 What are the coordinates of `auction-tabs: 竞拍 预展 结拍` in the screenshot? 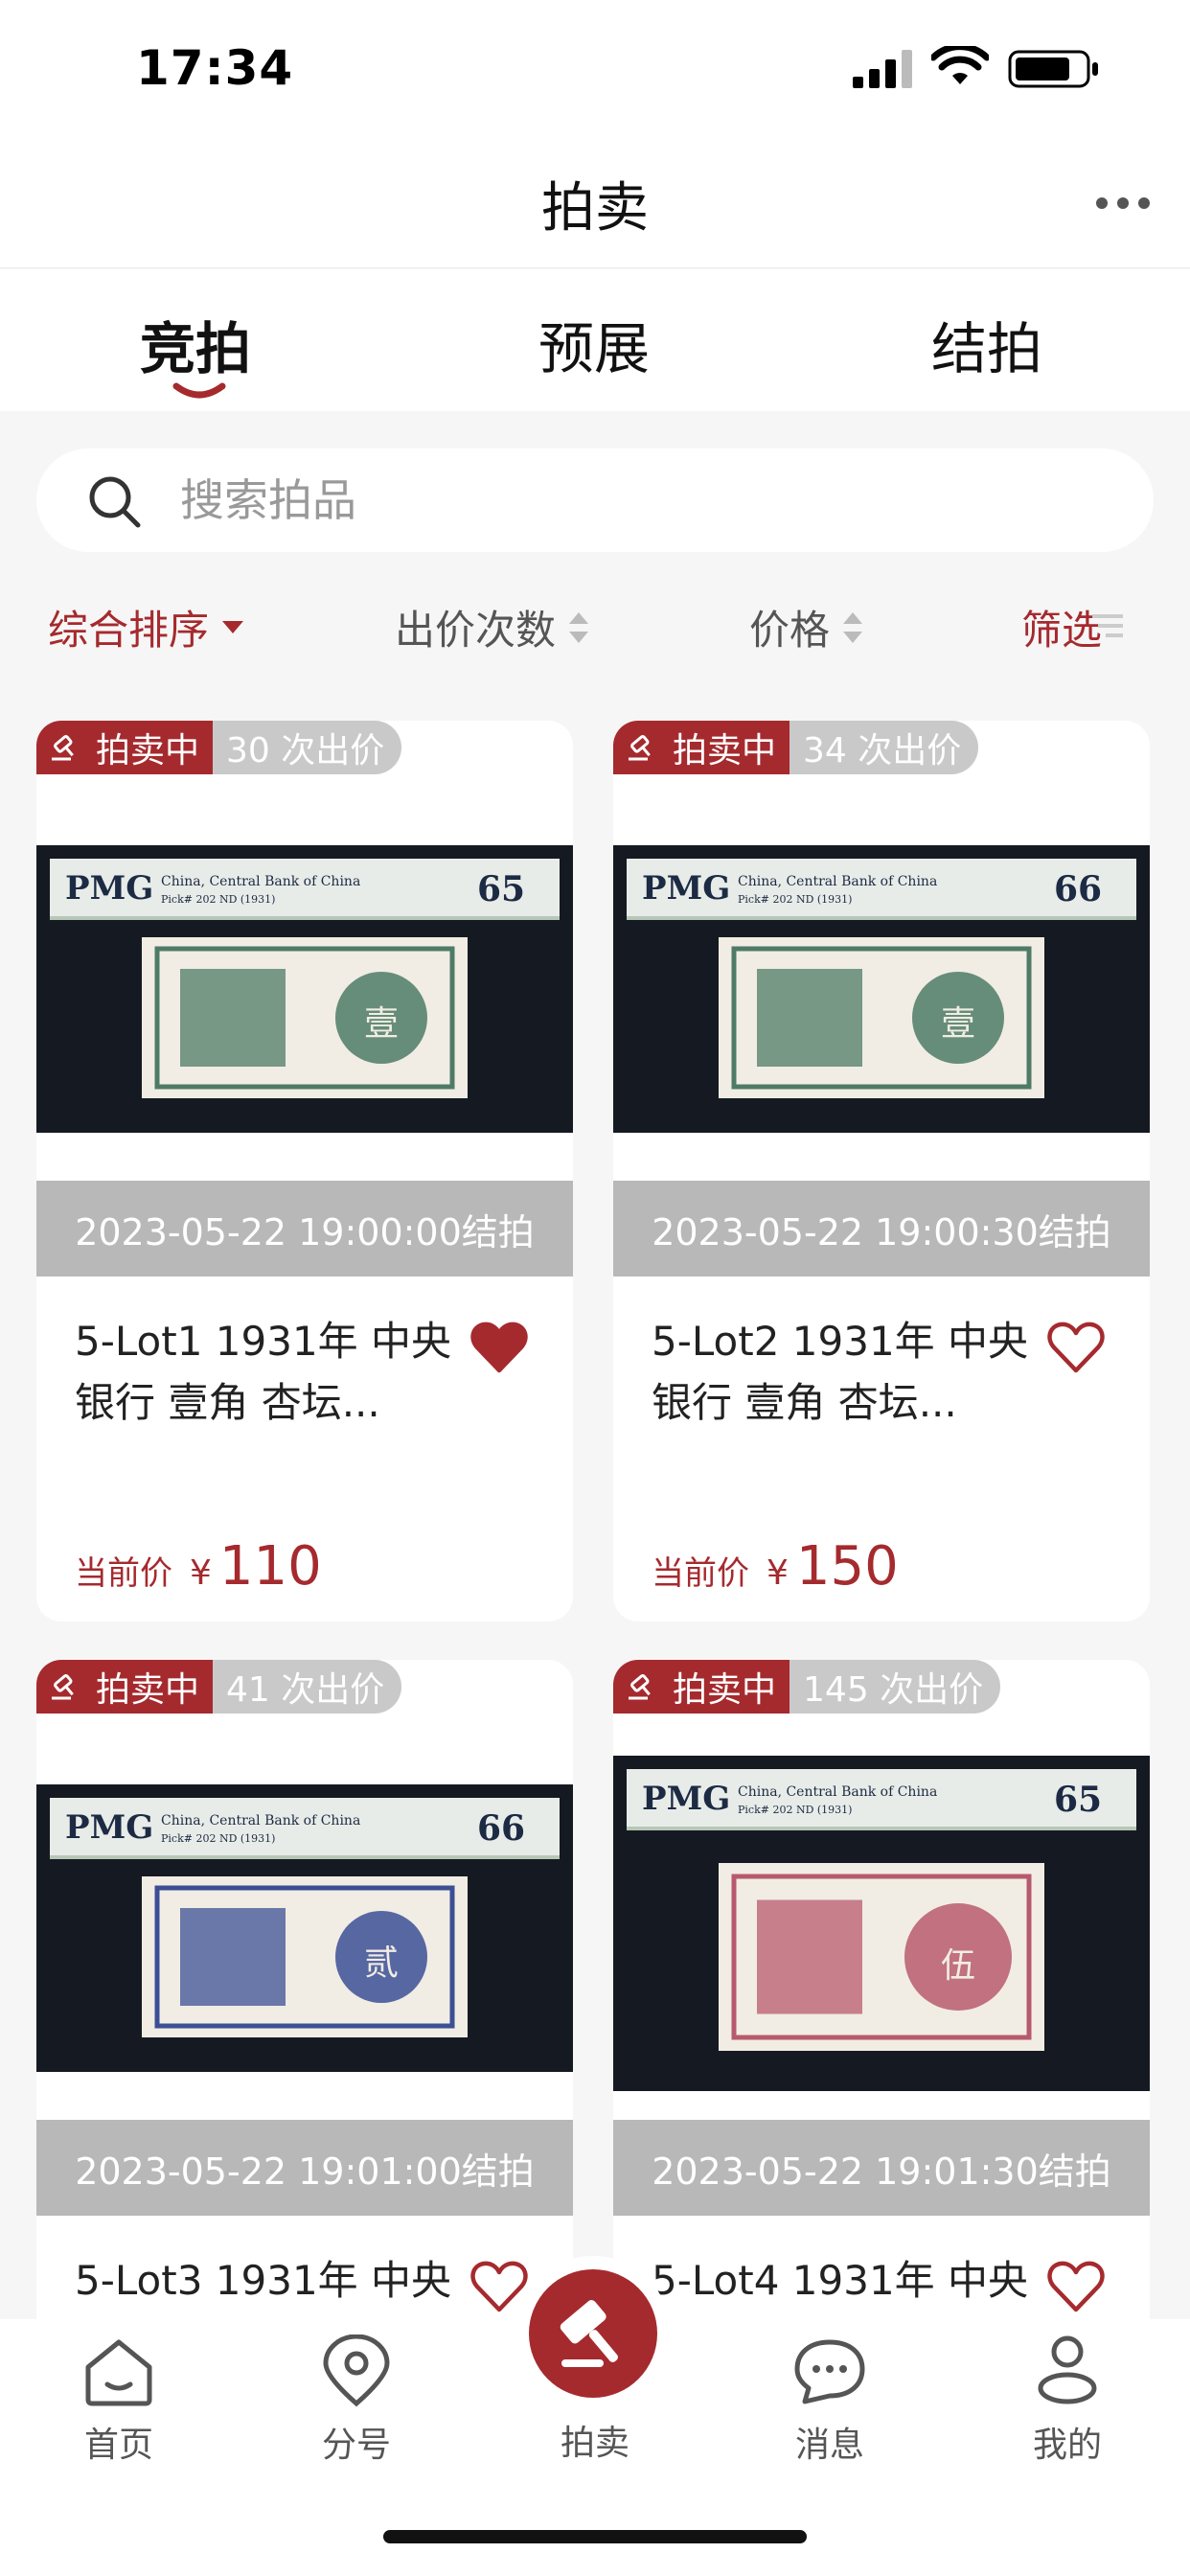 It's located at (595, 340).